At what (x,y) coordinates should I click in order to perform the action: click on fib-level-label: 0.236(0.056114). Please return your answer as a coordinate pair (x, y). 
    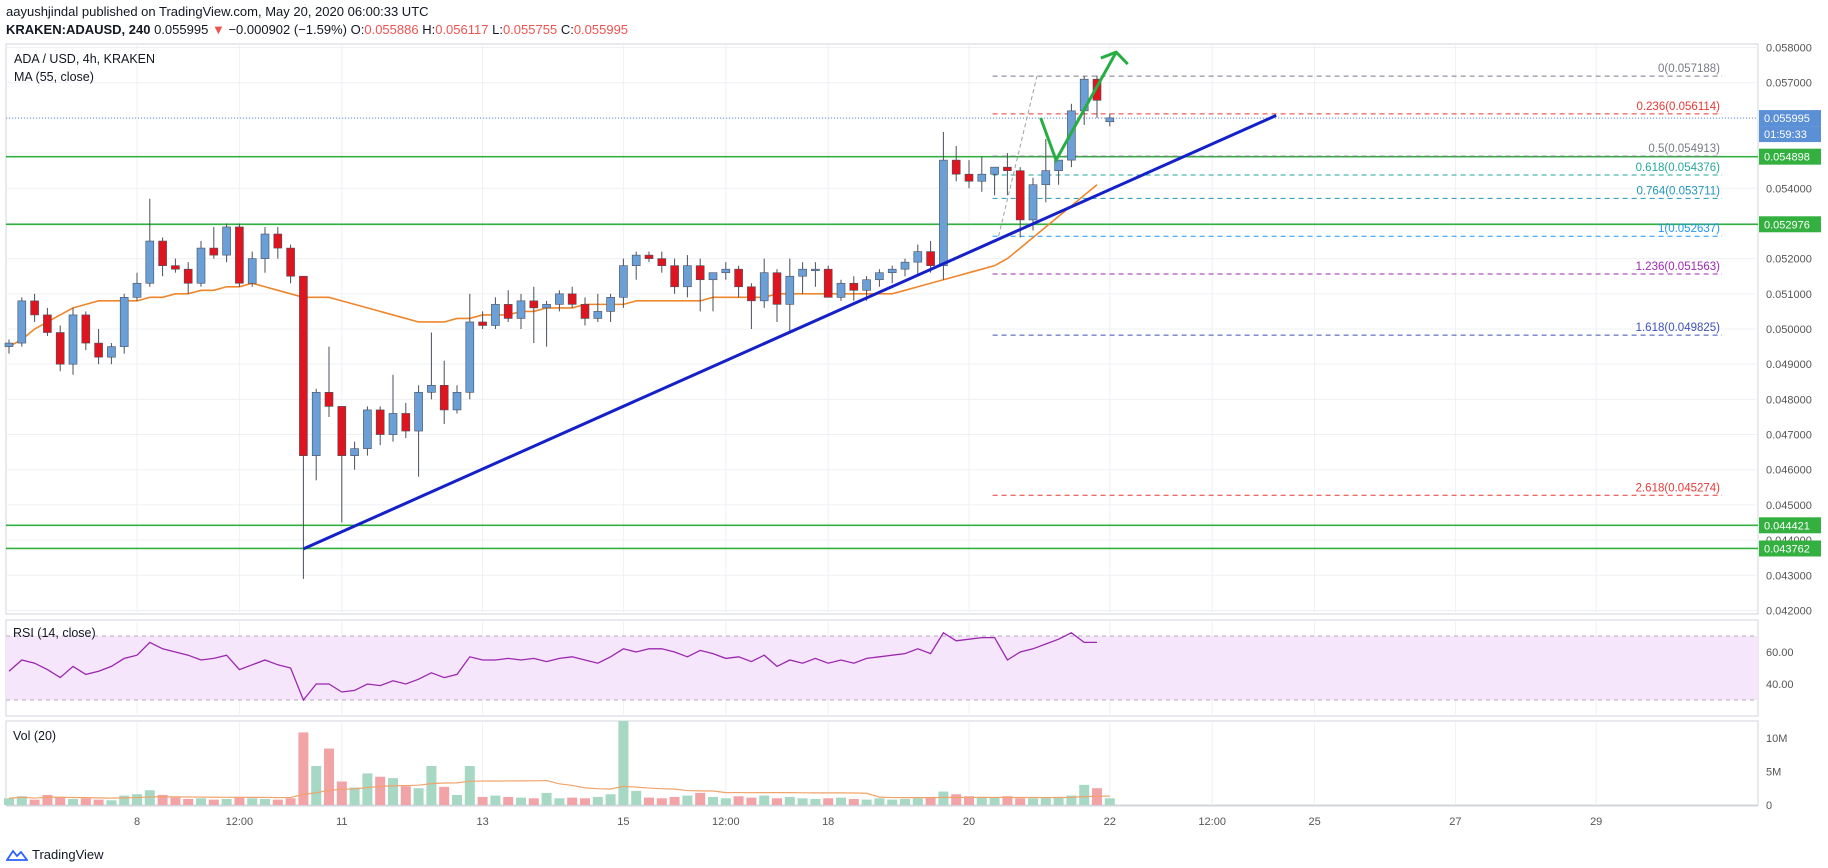
    Looking at the image, I should click on (1678, 107).